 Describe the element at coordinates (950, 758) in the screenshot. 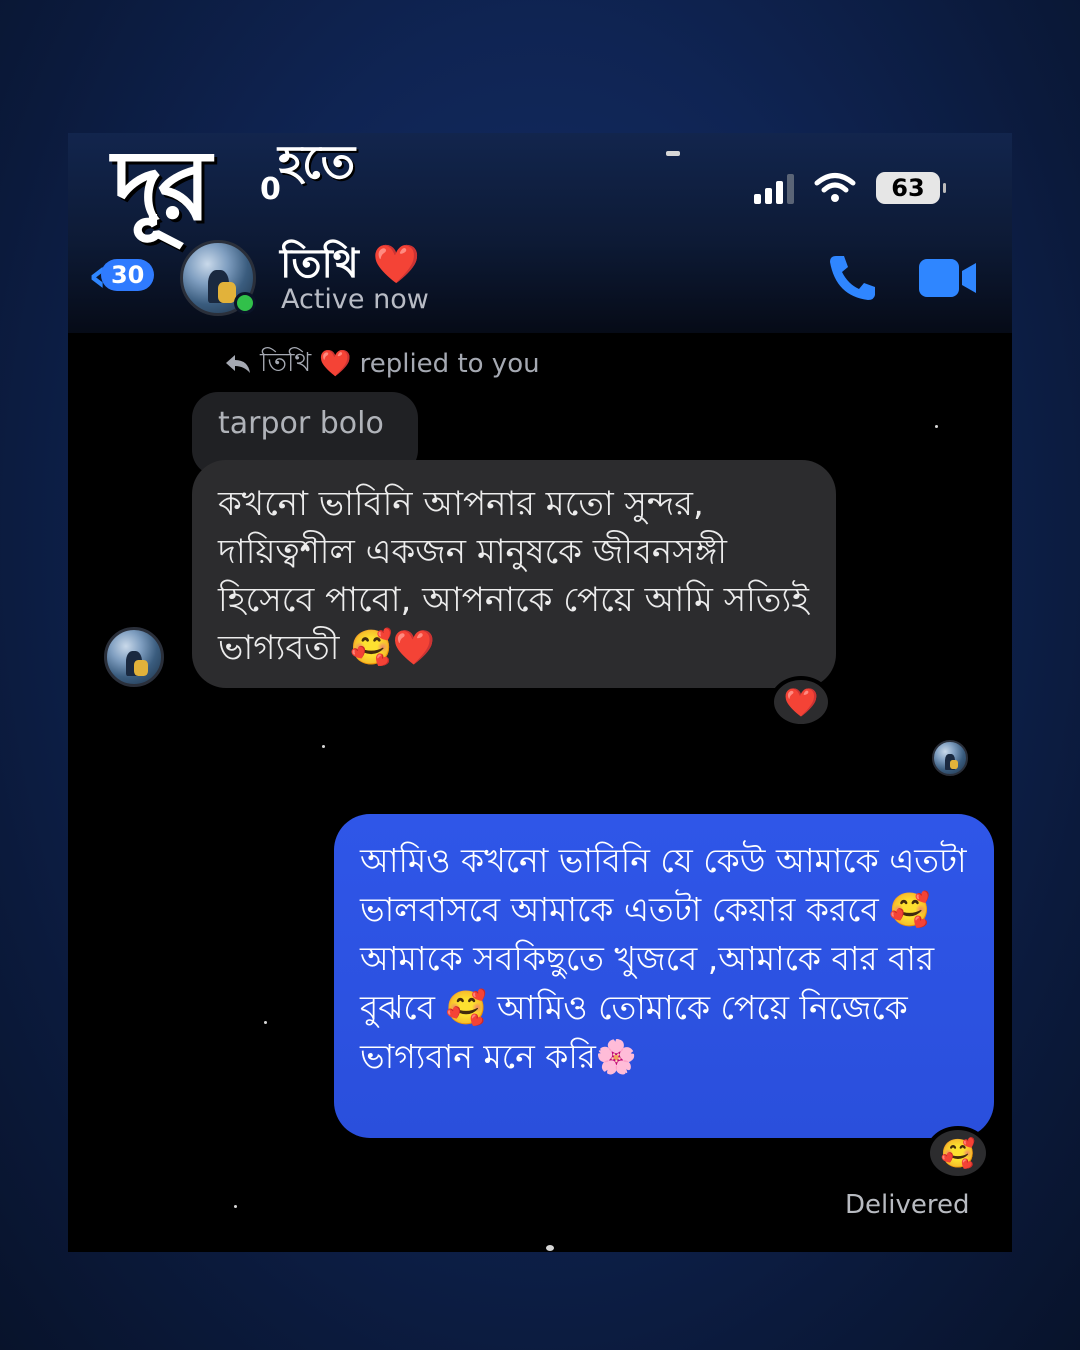

I see `seen-avatar` at that location.